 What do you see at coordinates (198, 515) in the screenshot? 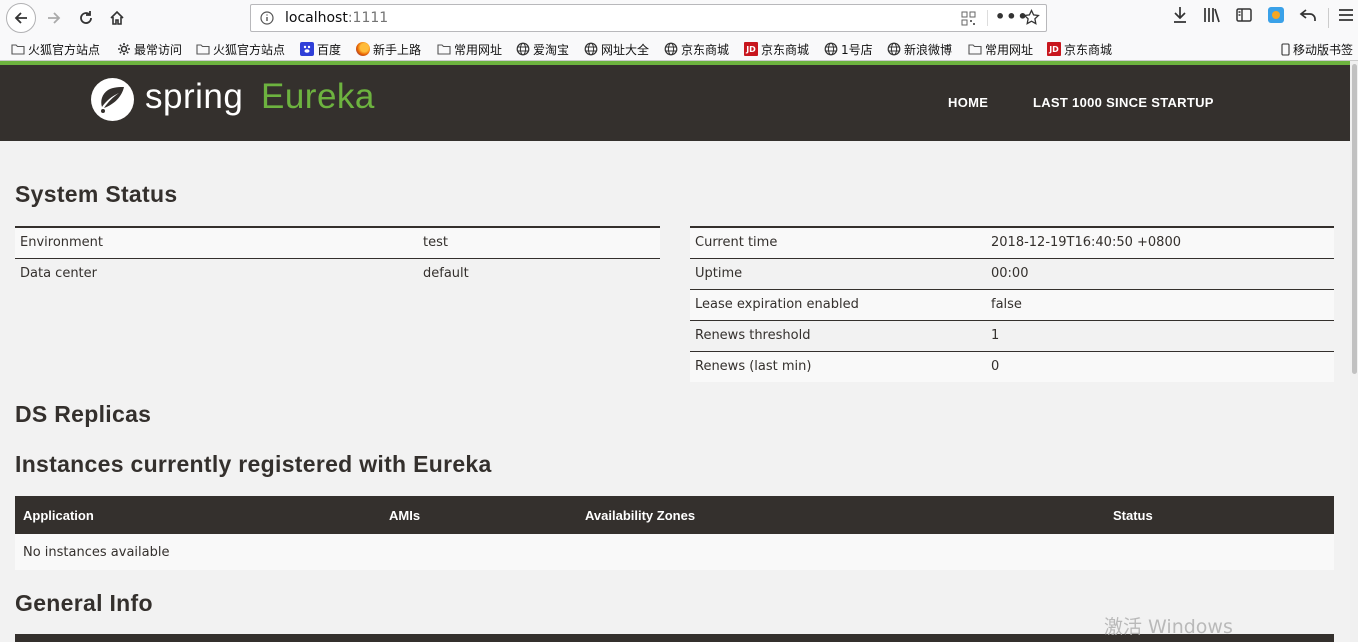
I see `column-header-application: Application` at bounding box center [198, 515].